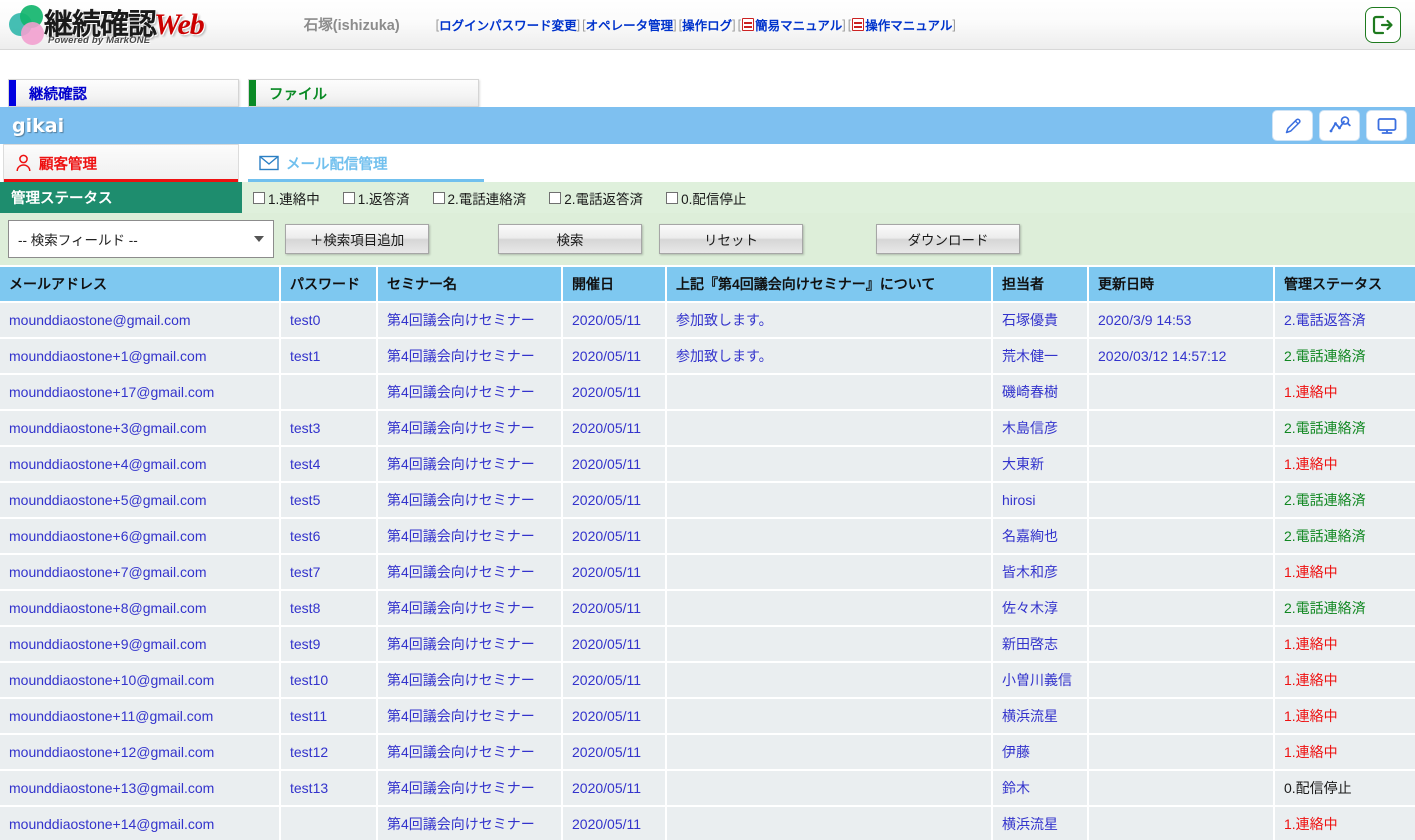 Image resolution: width=1415 pixels, height=840 pixels. I want to click on nav-link-change-password: [ログインパスワード変更], so click(508, 24).